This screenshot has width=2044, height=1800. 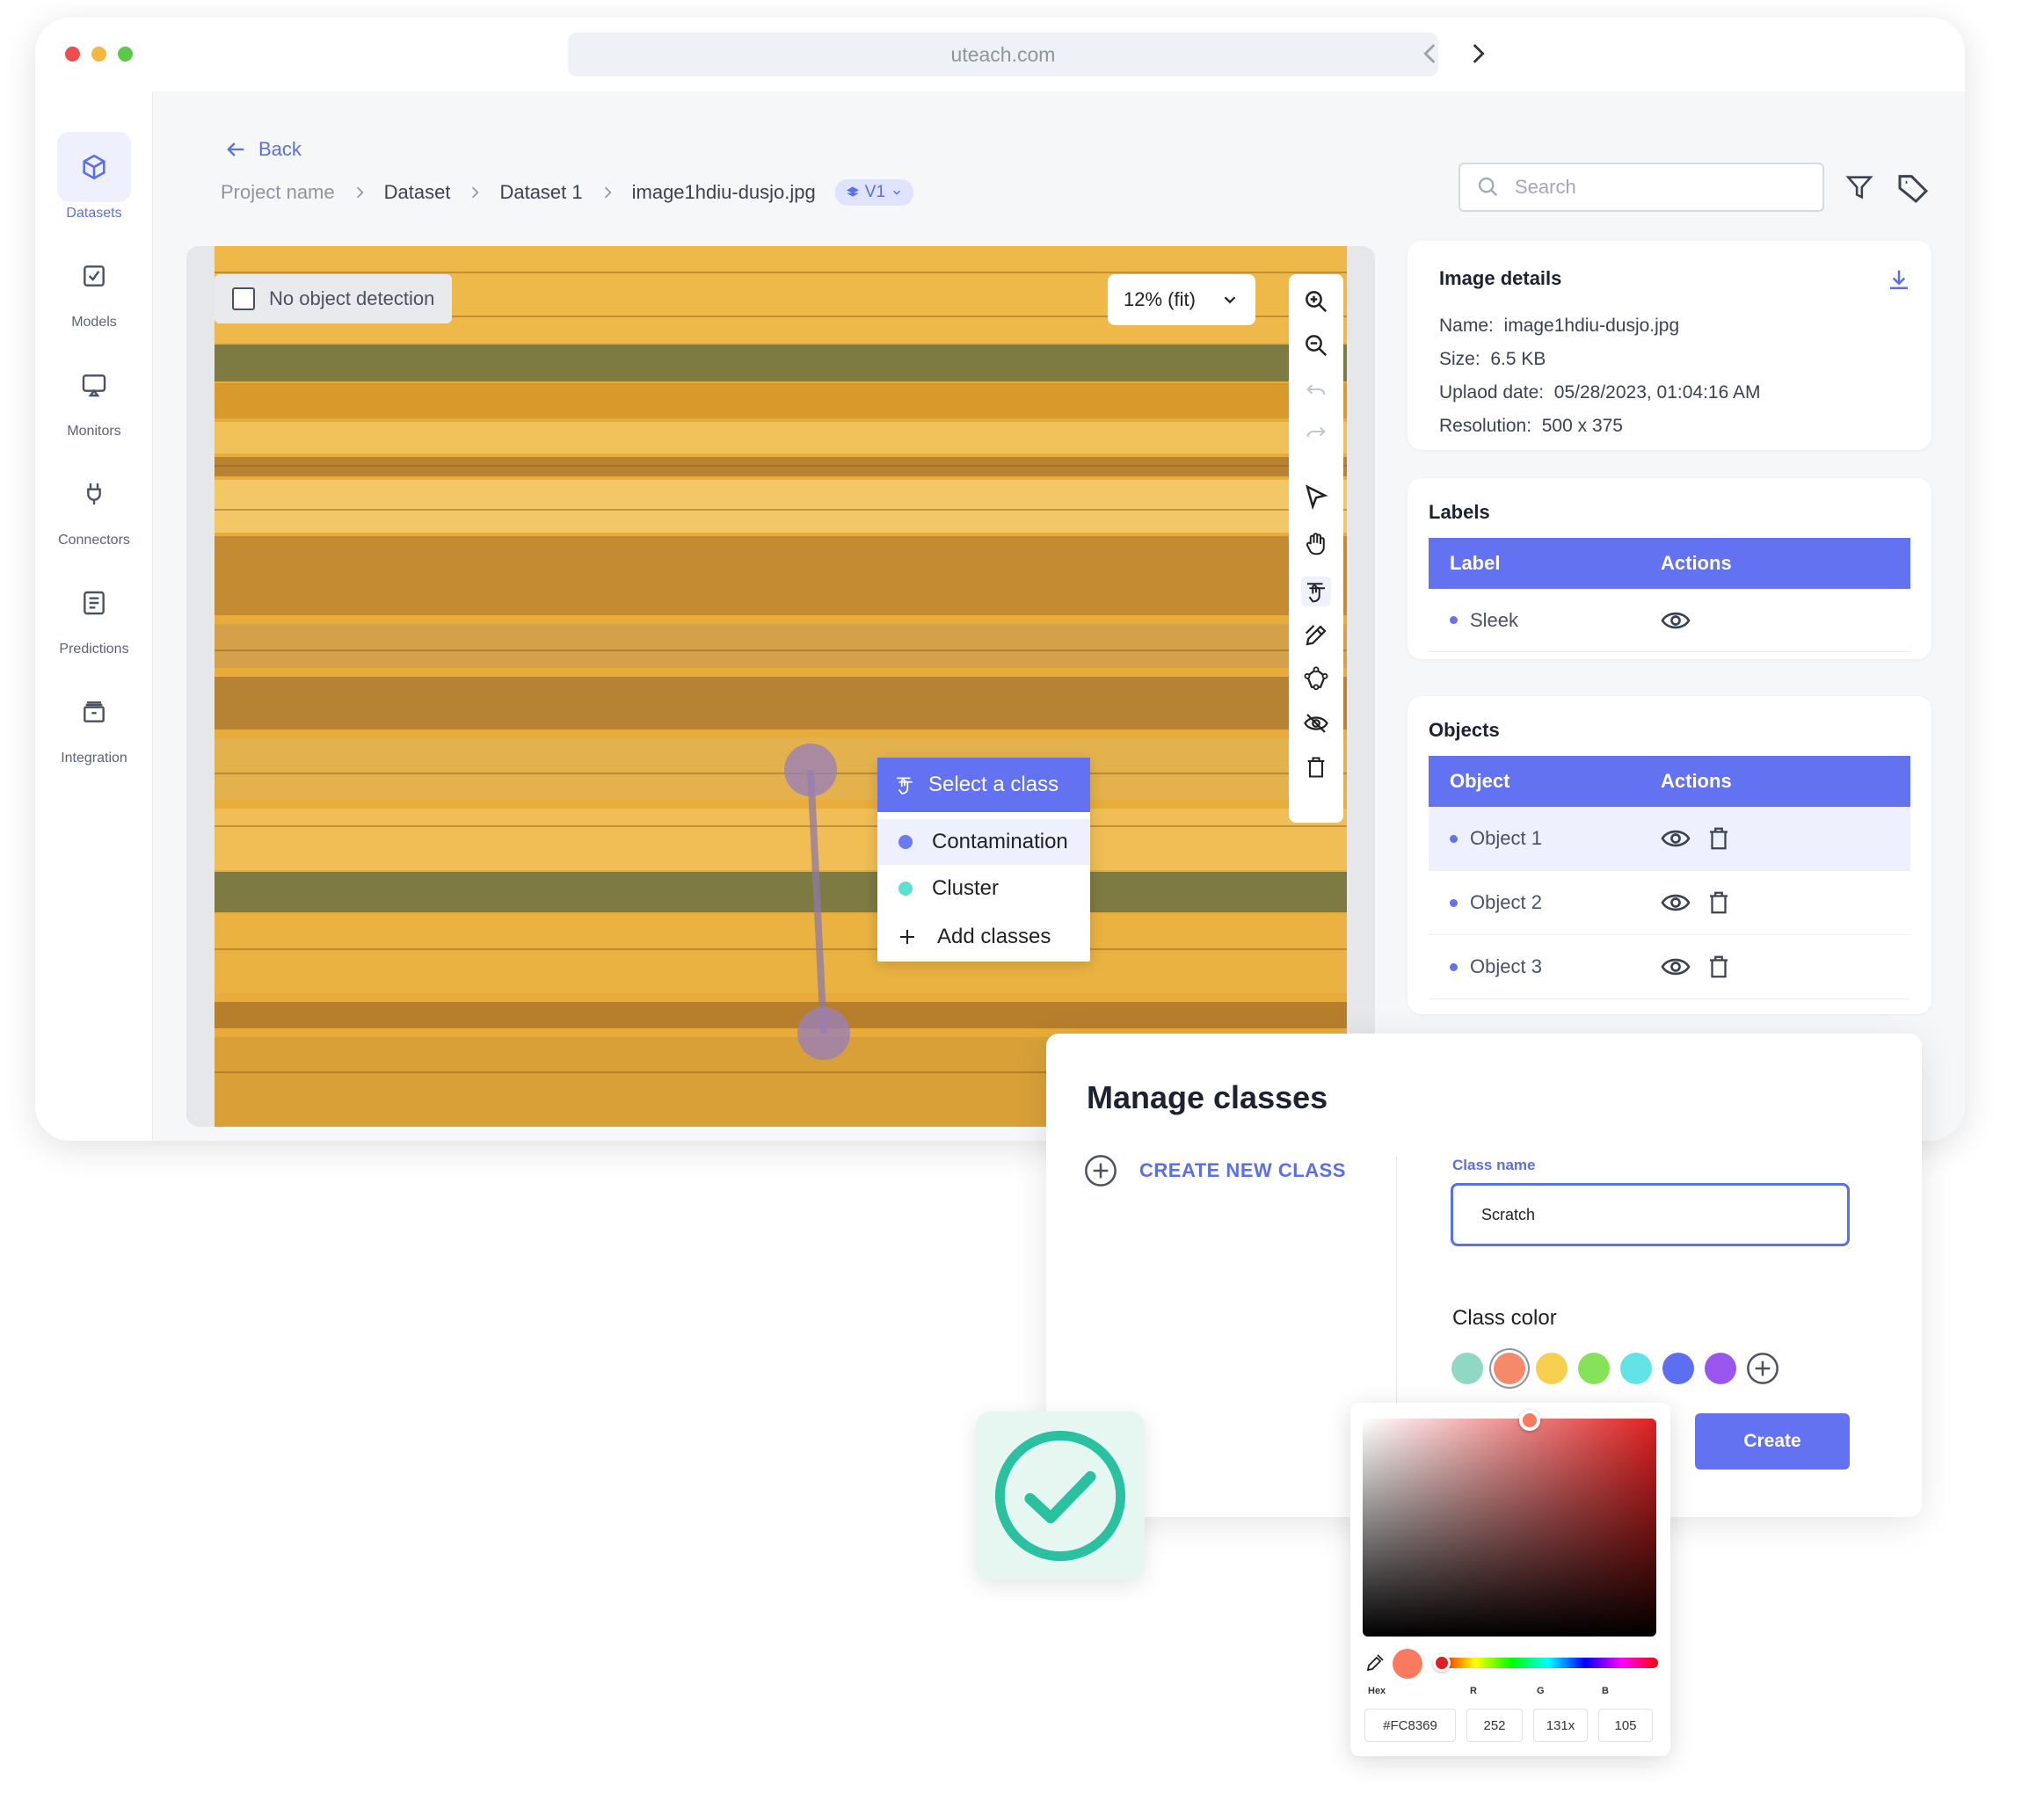 I want to click on detail-upload-date: Uplaod date: 05/28/2023, 01:04:16 AM, so click(x=1600, y=392).